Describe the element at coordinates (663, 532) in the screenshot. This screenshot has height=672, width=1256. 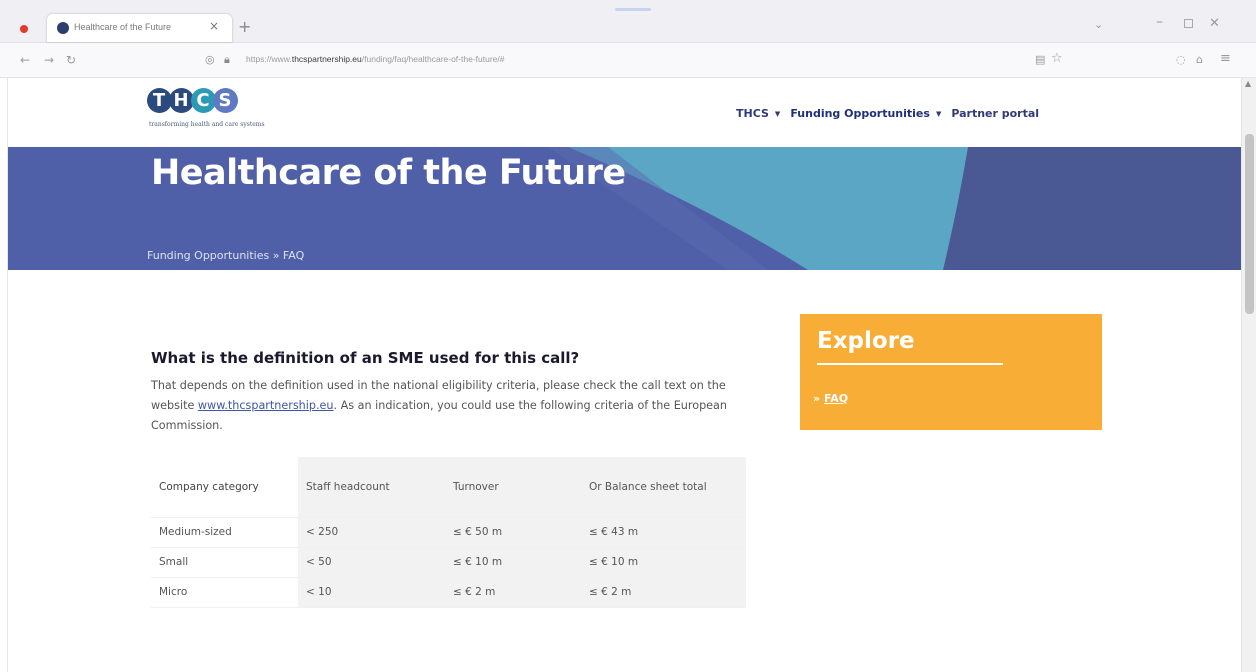
I see `table-cell: ≤ € 43 m` at that location.